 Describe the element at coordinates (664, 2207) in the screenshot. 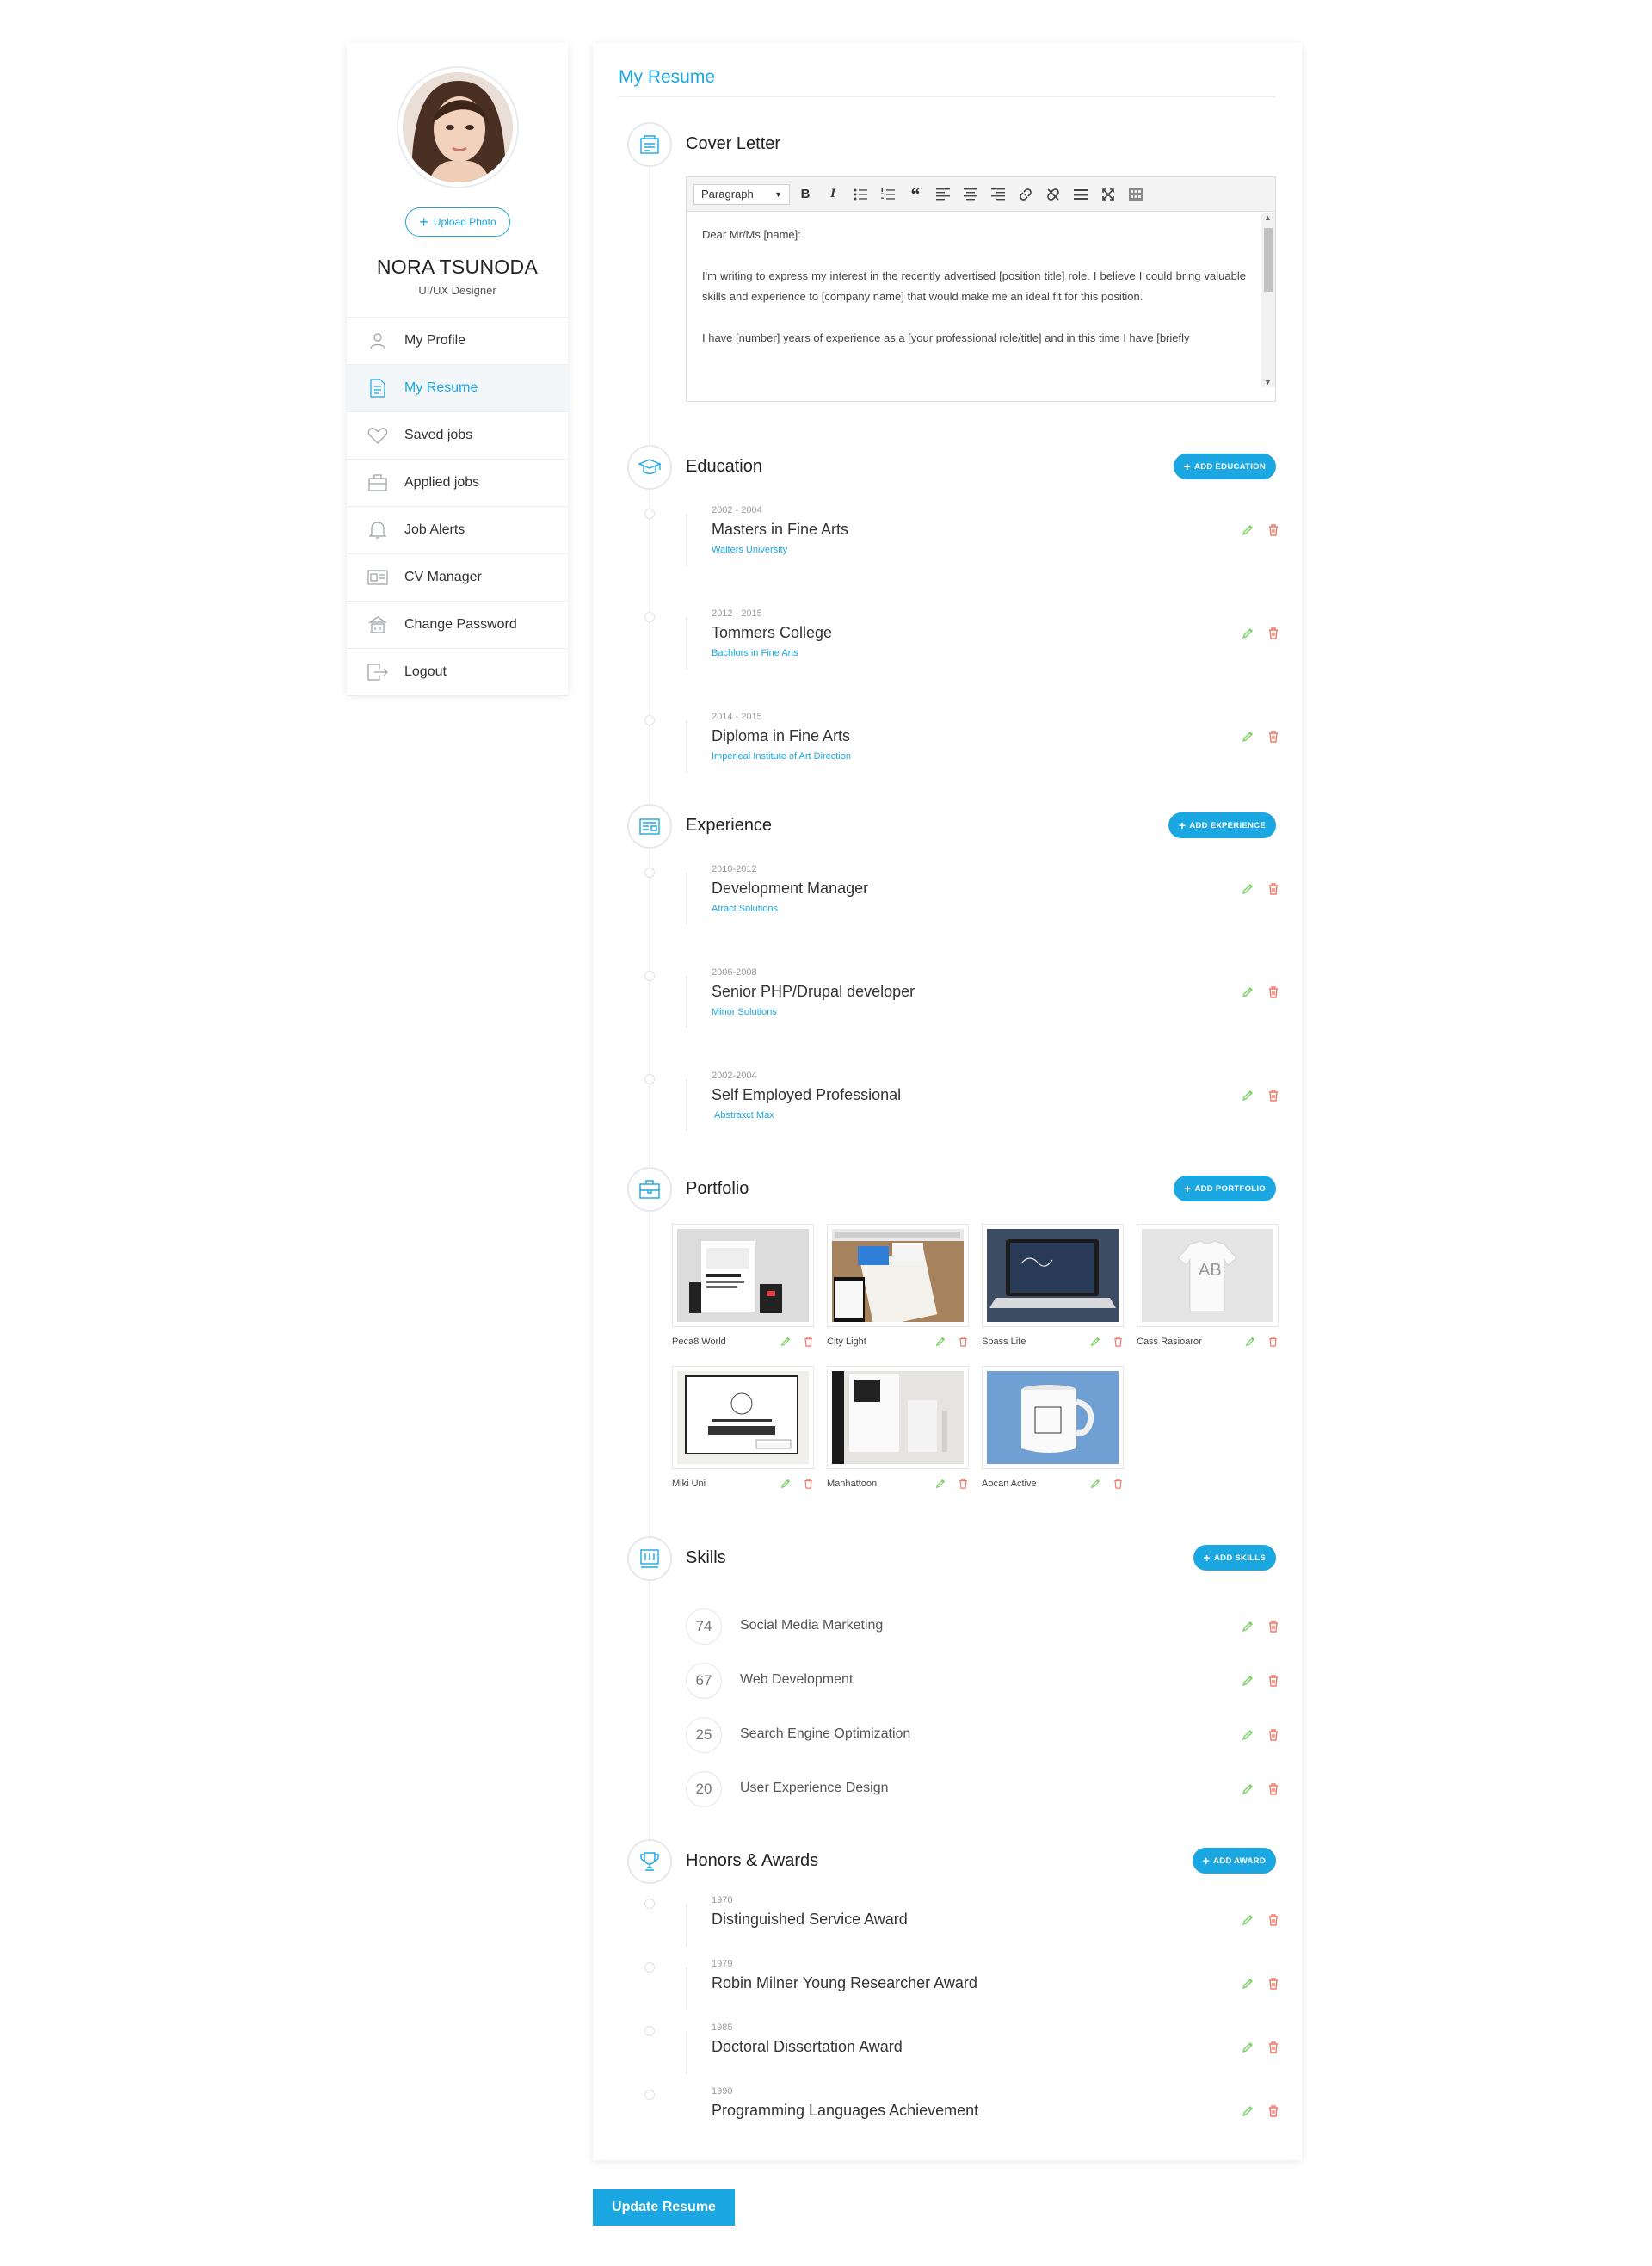

I see `update-resume-button: Update Resume` at that location.